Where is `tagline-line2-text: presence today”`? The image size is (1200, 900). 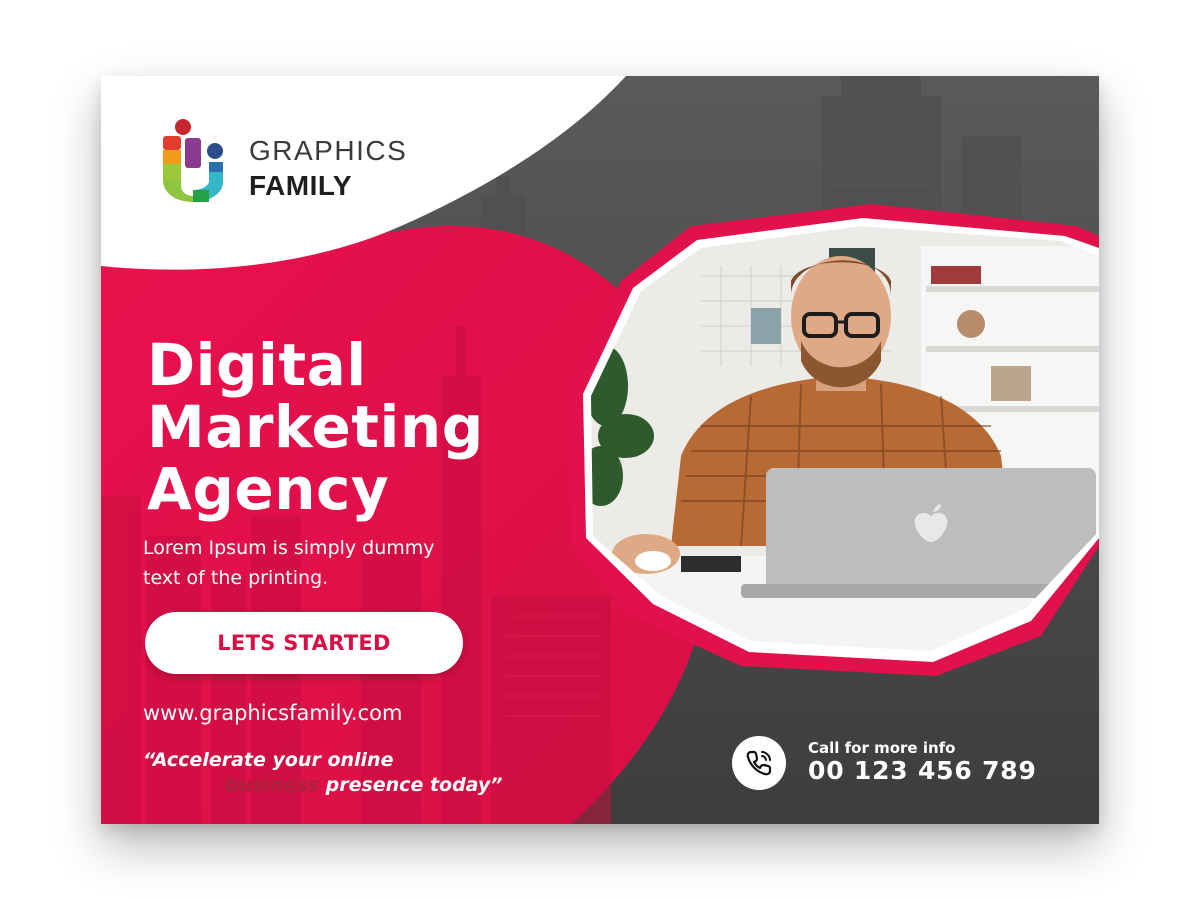 tagline-line2-text: presence today” is located at coordinates (410, 785).